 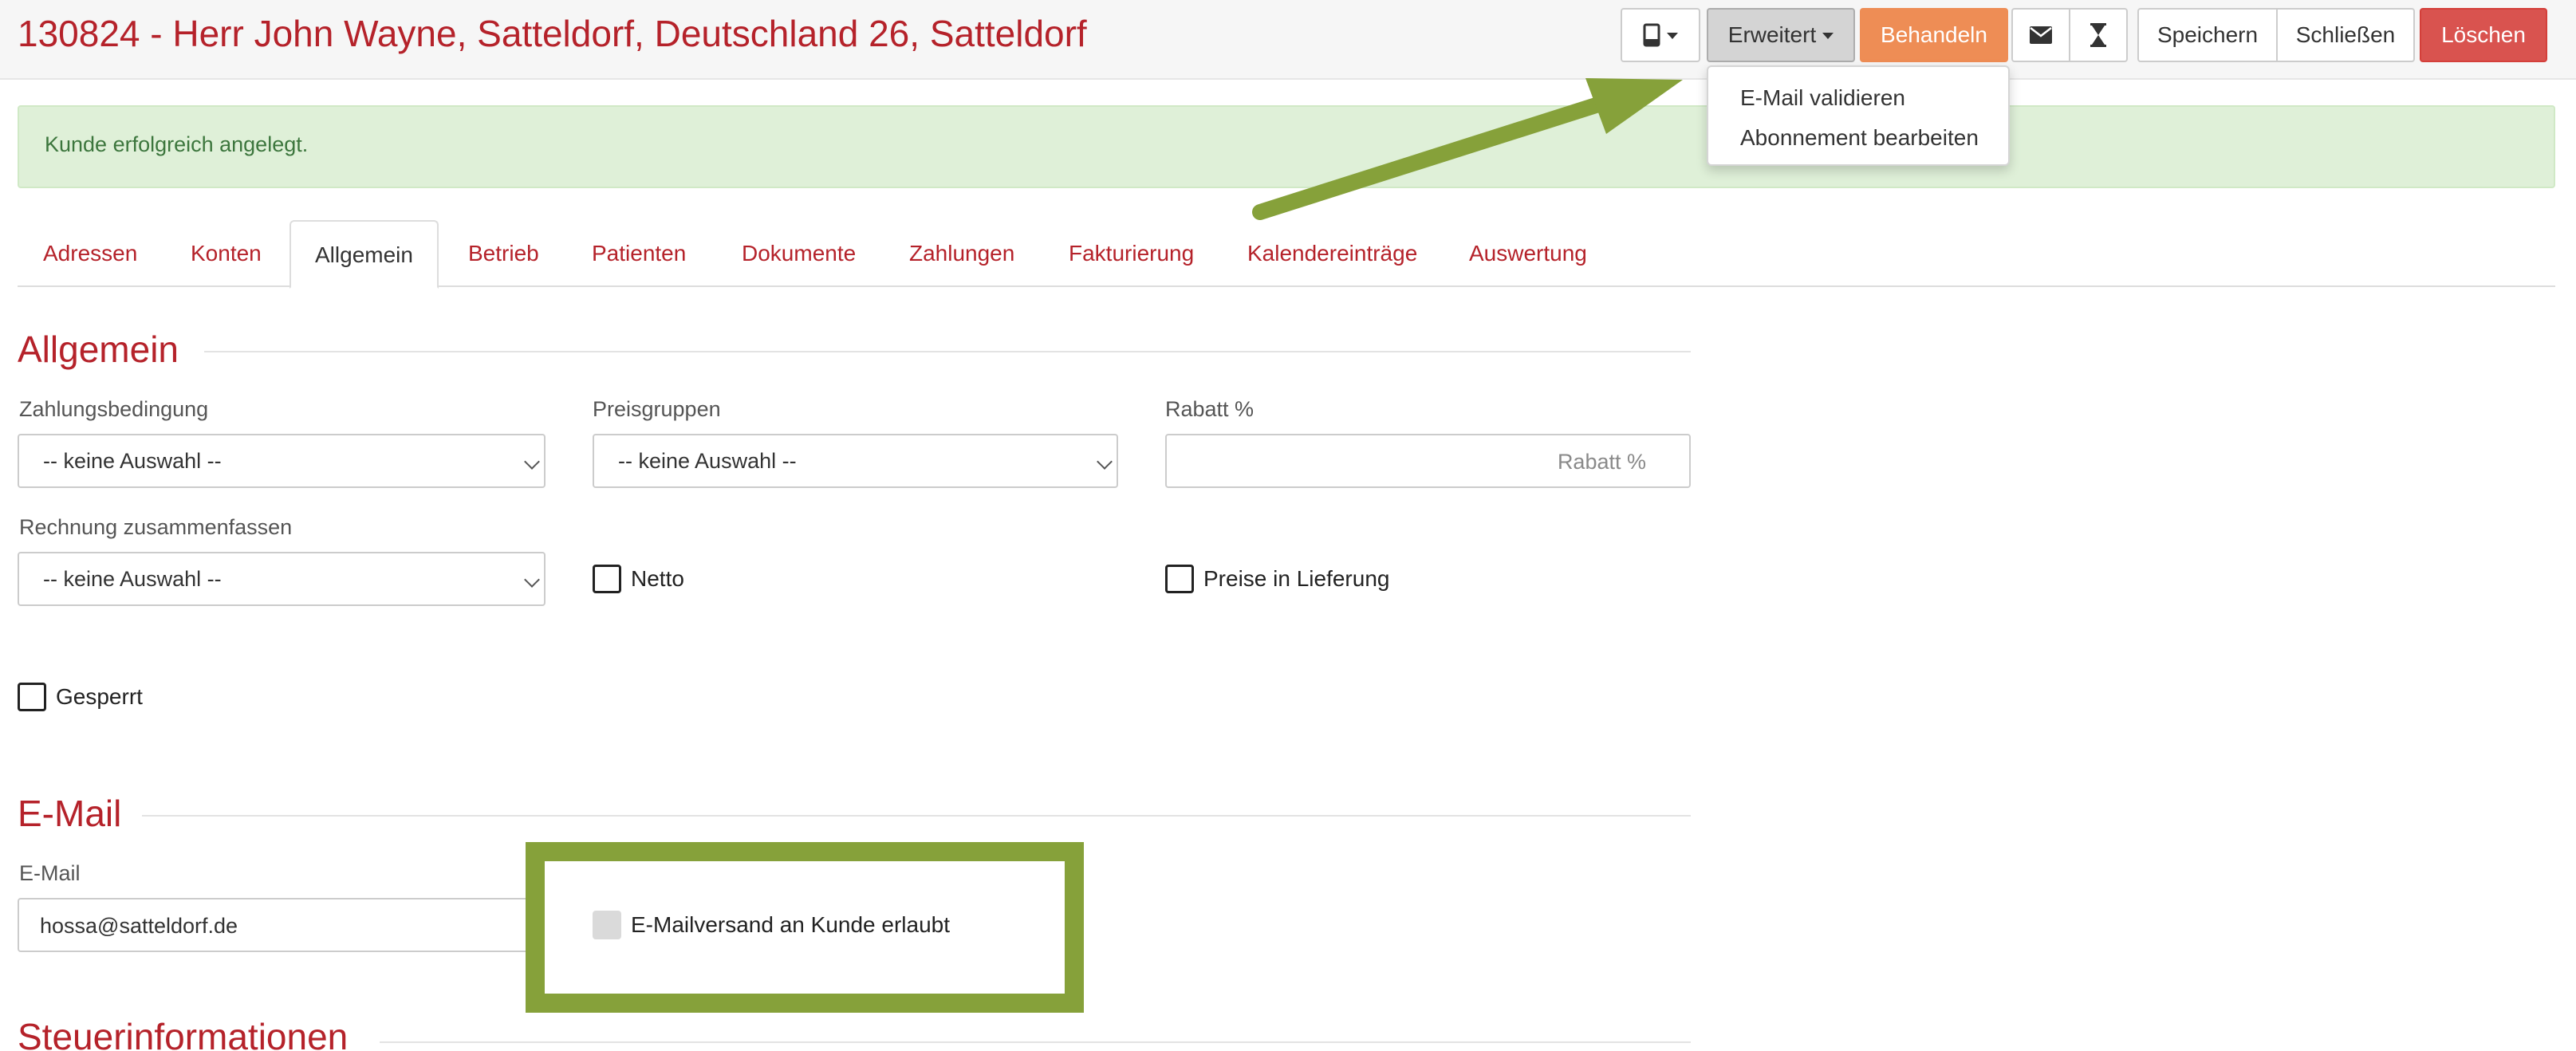 I want to click on menu-item-email-validieren: E-Mail validieren, so click(x=1858, y=98).